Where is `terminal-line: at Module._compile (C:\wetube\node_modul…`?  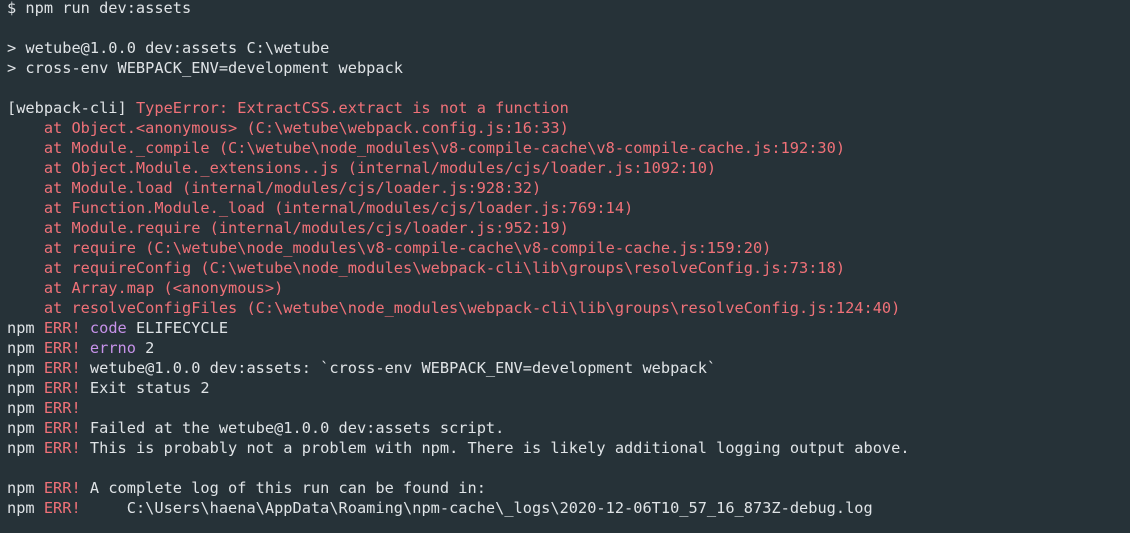 terminal-line: at Module._compile (C:\wetube\node_modul… is located at coordinates (568, 148).